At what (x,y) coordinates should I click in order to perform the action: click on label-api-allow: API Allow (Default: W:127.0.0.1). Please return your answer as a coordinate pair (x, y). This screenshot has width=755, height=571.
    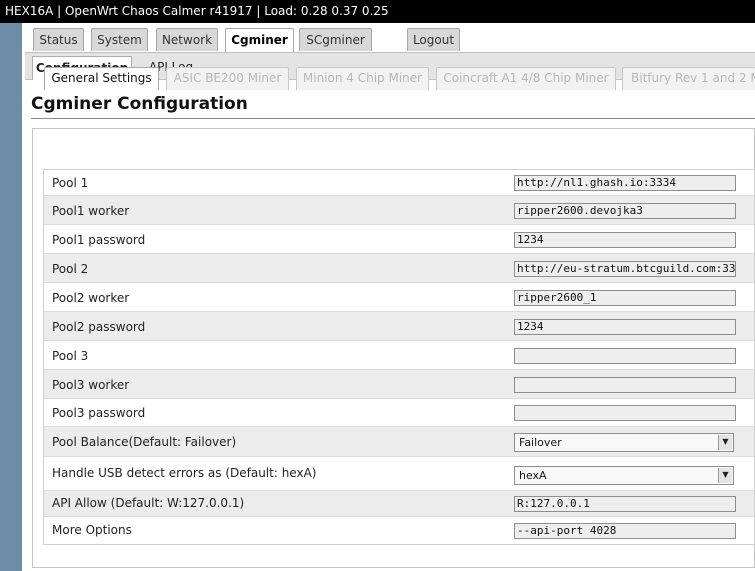
    Looking at the image, I should click on (148, 503).